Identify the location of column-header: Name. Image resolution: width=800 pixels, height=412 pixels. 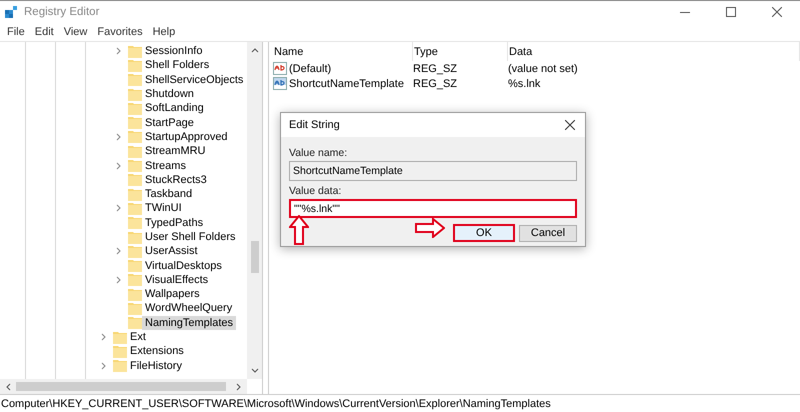
(343, 51).